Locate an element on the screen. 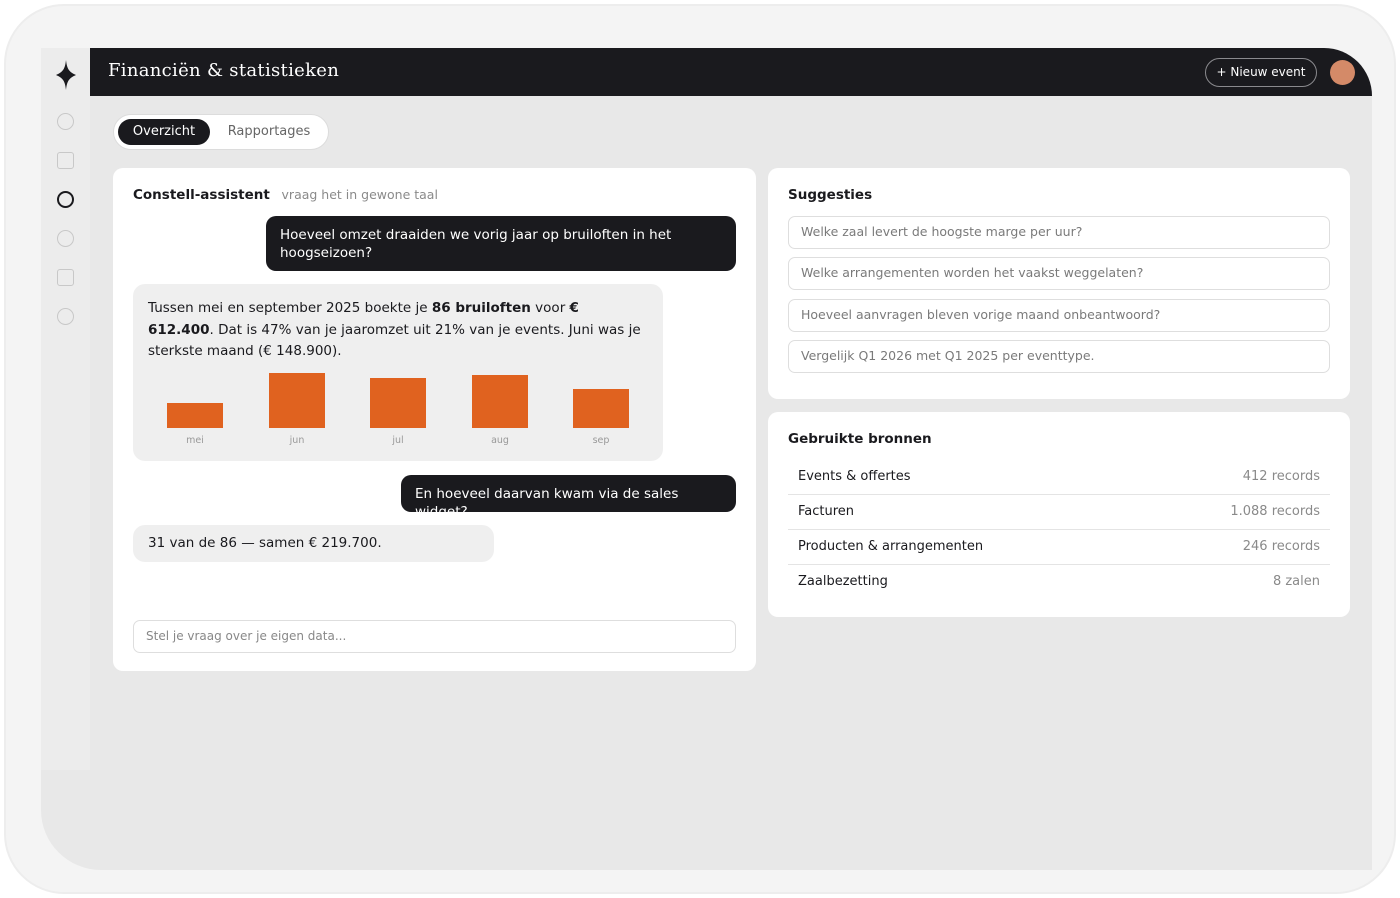  source-name: Producten & arrangementen is located at coordinates (891, 546).